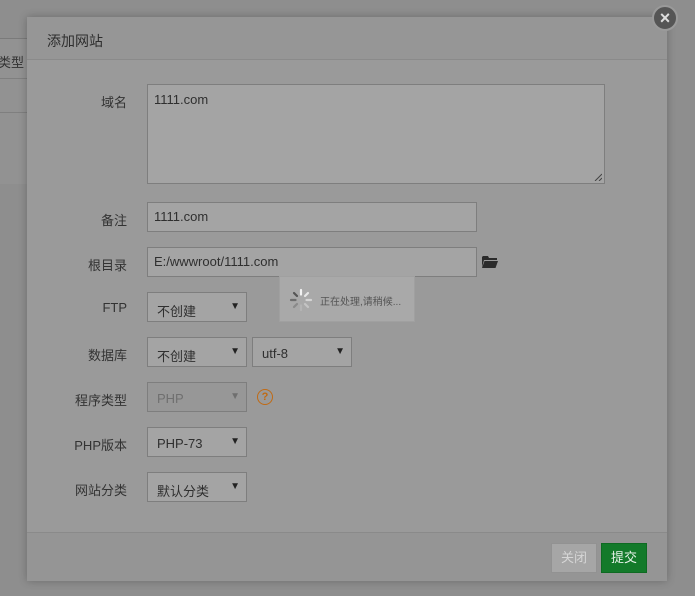 This screenshot has height=596, width=695. I want to click on ftp-select: 不创建 ▼, so click(197, 307).